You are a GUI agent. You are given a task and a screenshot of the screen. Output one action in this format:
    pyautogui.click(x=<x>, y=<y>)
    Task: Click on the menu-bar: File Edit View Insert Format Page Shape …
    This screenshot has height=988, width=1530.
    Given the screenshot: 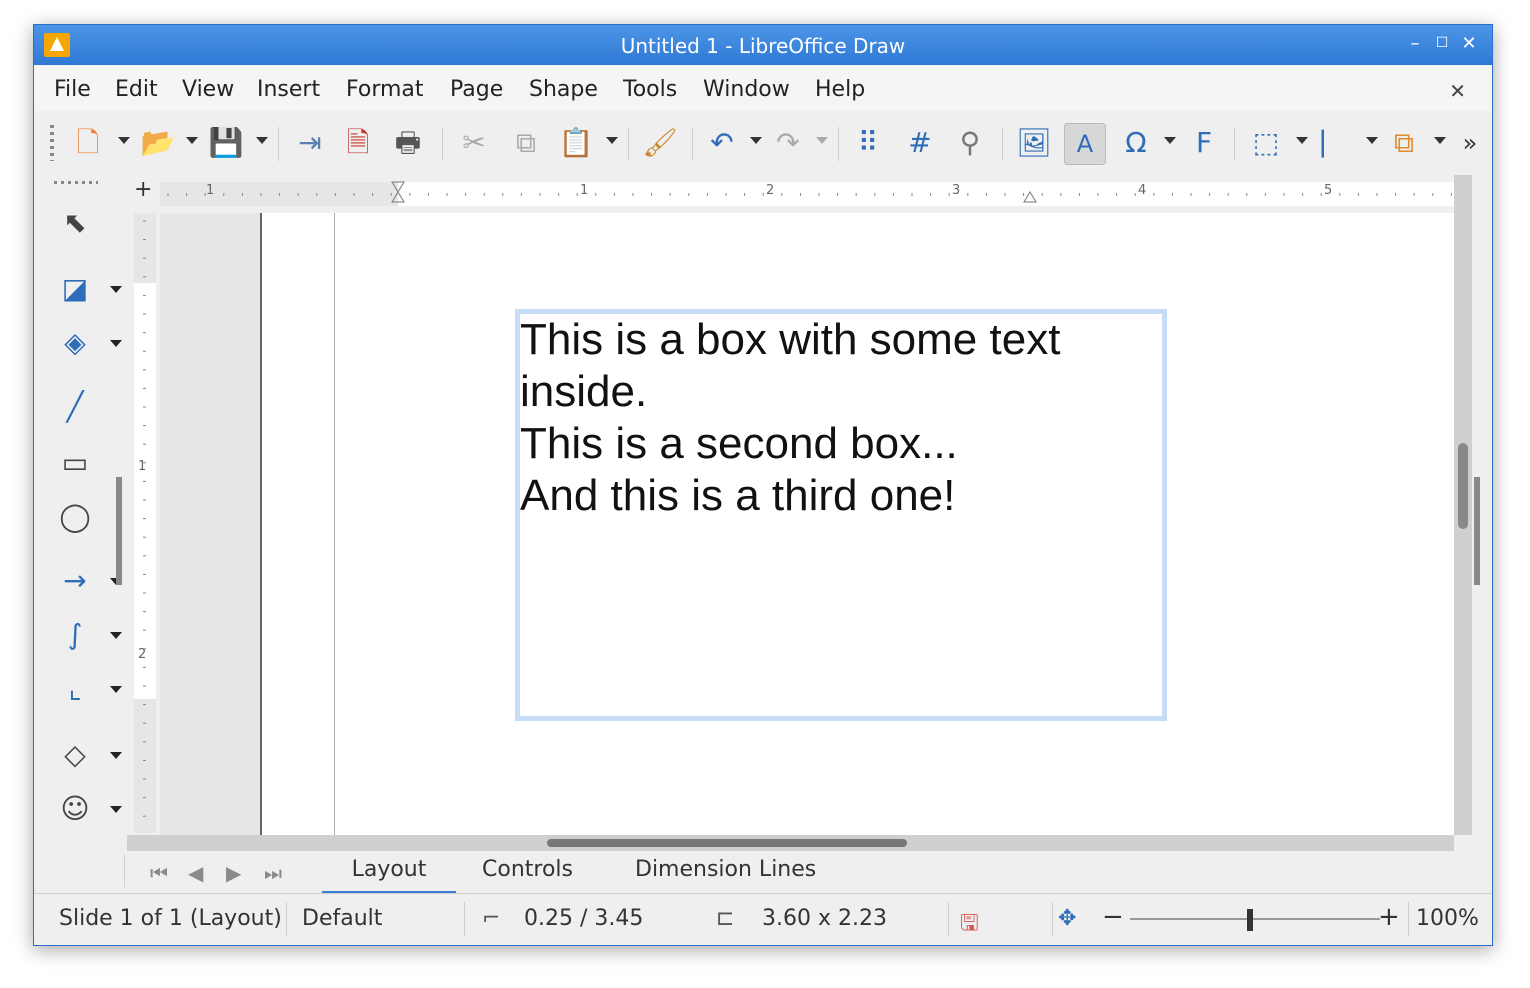 What is the action you would take?
    pyautogui.click(x=763, y=88)
    